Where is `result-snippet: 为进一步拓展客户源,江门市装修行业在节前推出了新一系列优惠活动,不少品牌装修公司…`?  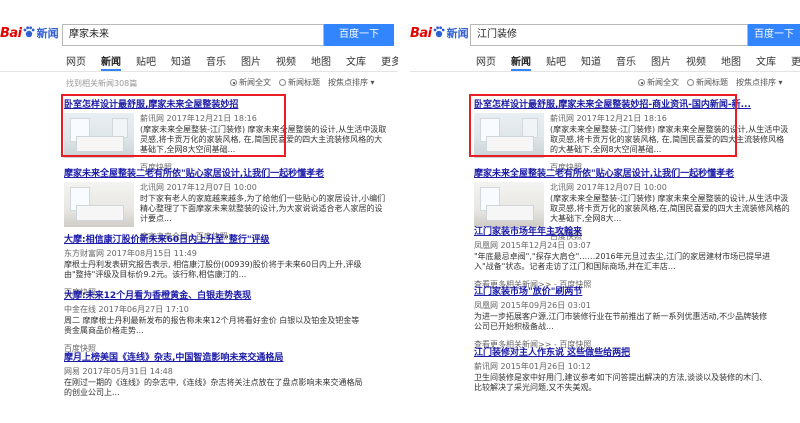 result-snippet: 为进一步拓展客户源,江门市装修行业在节前推出了新一系列优惠活动,不少品牌装修公司… is located at coordinates (621, 321).